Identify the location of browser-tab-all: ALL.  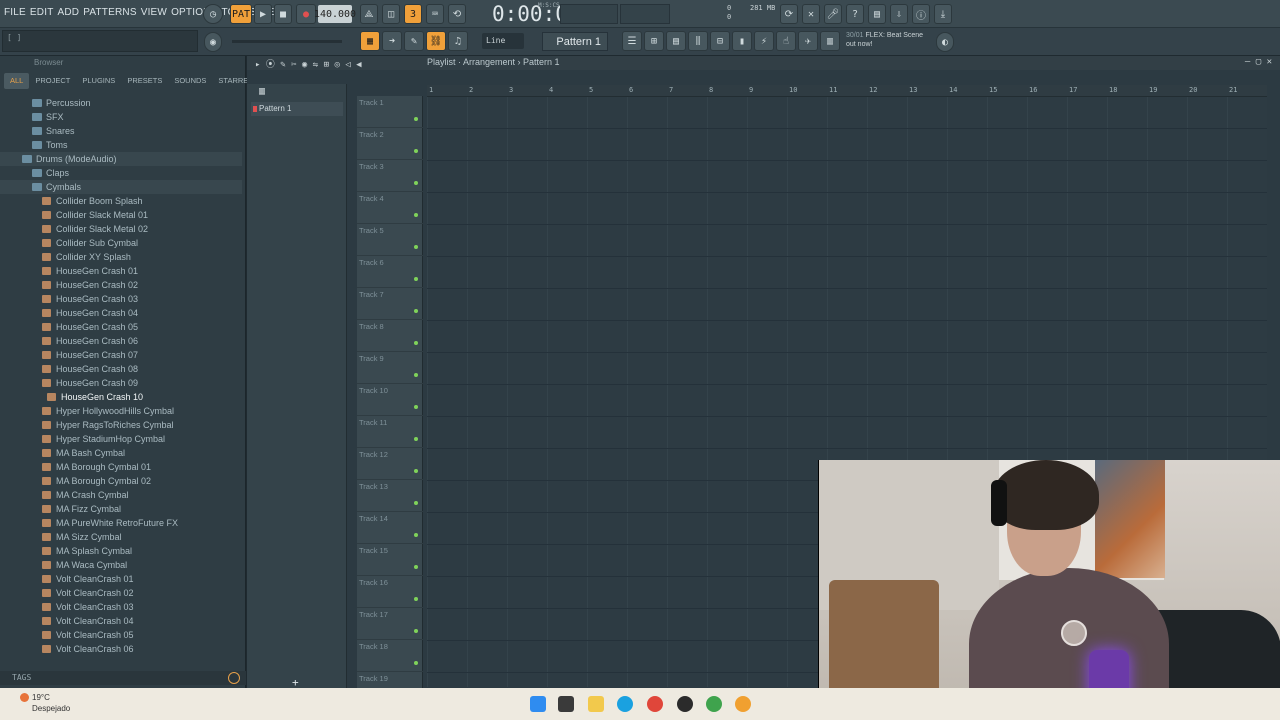
(17, 81).